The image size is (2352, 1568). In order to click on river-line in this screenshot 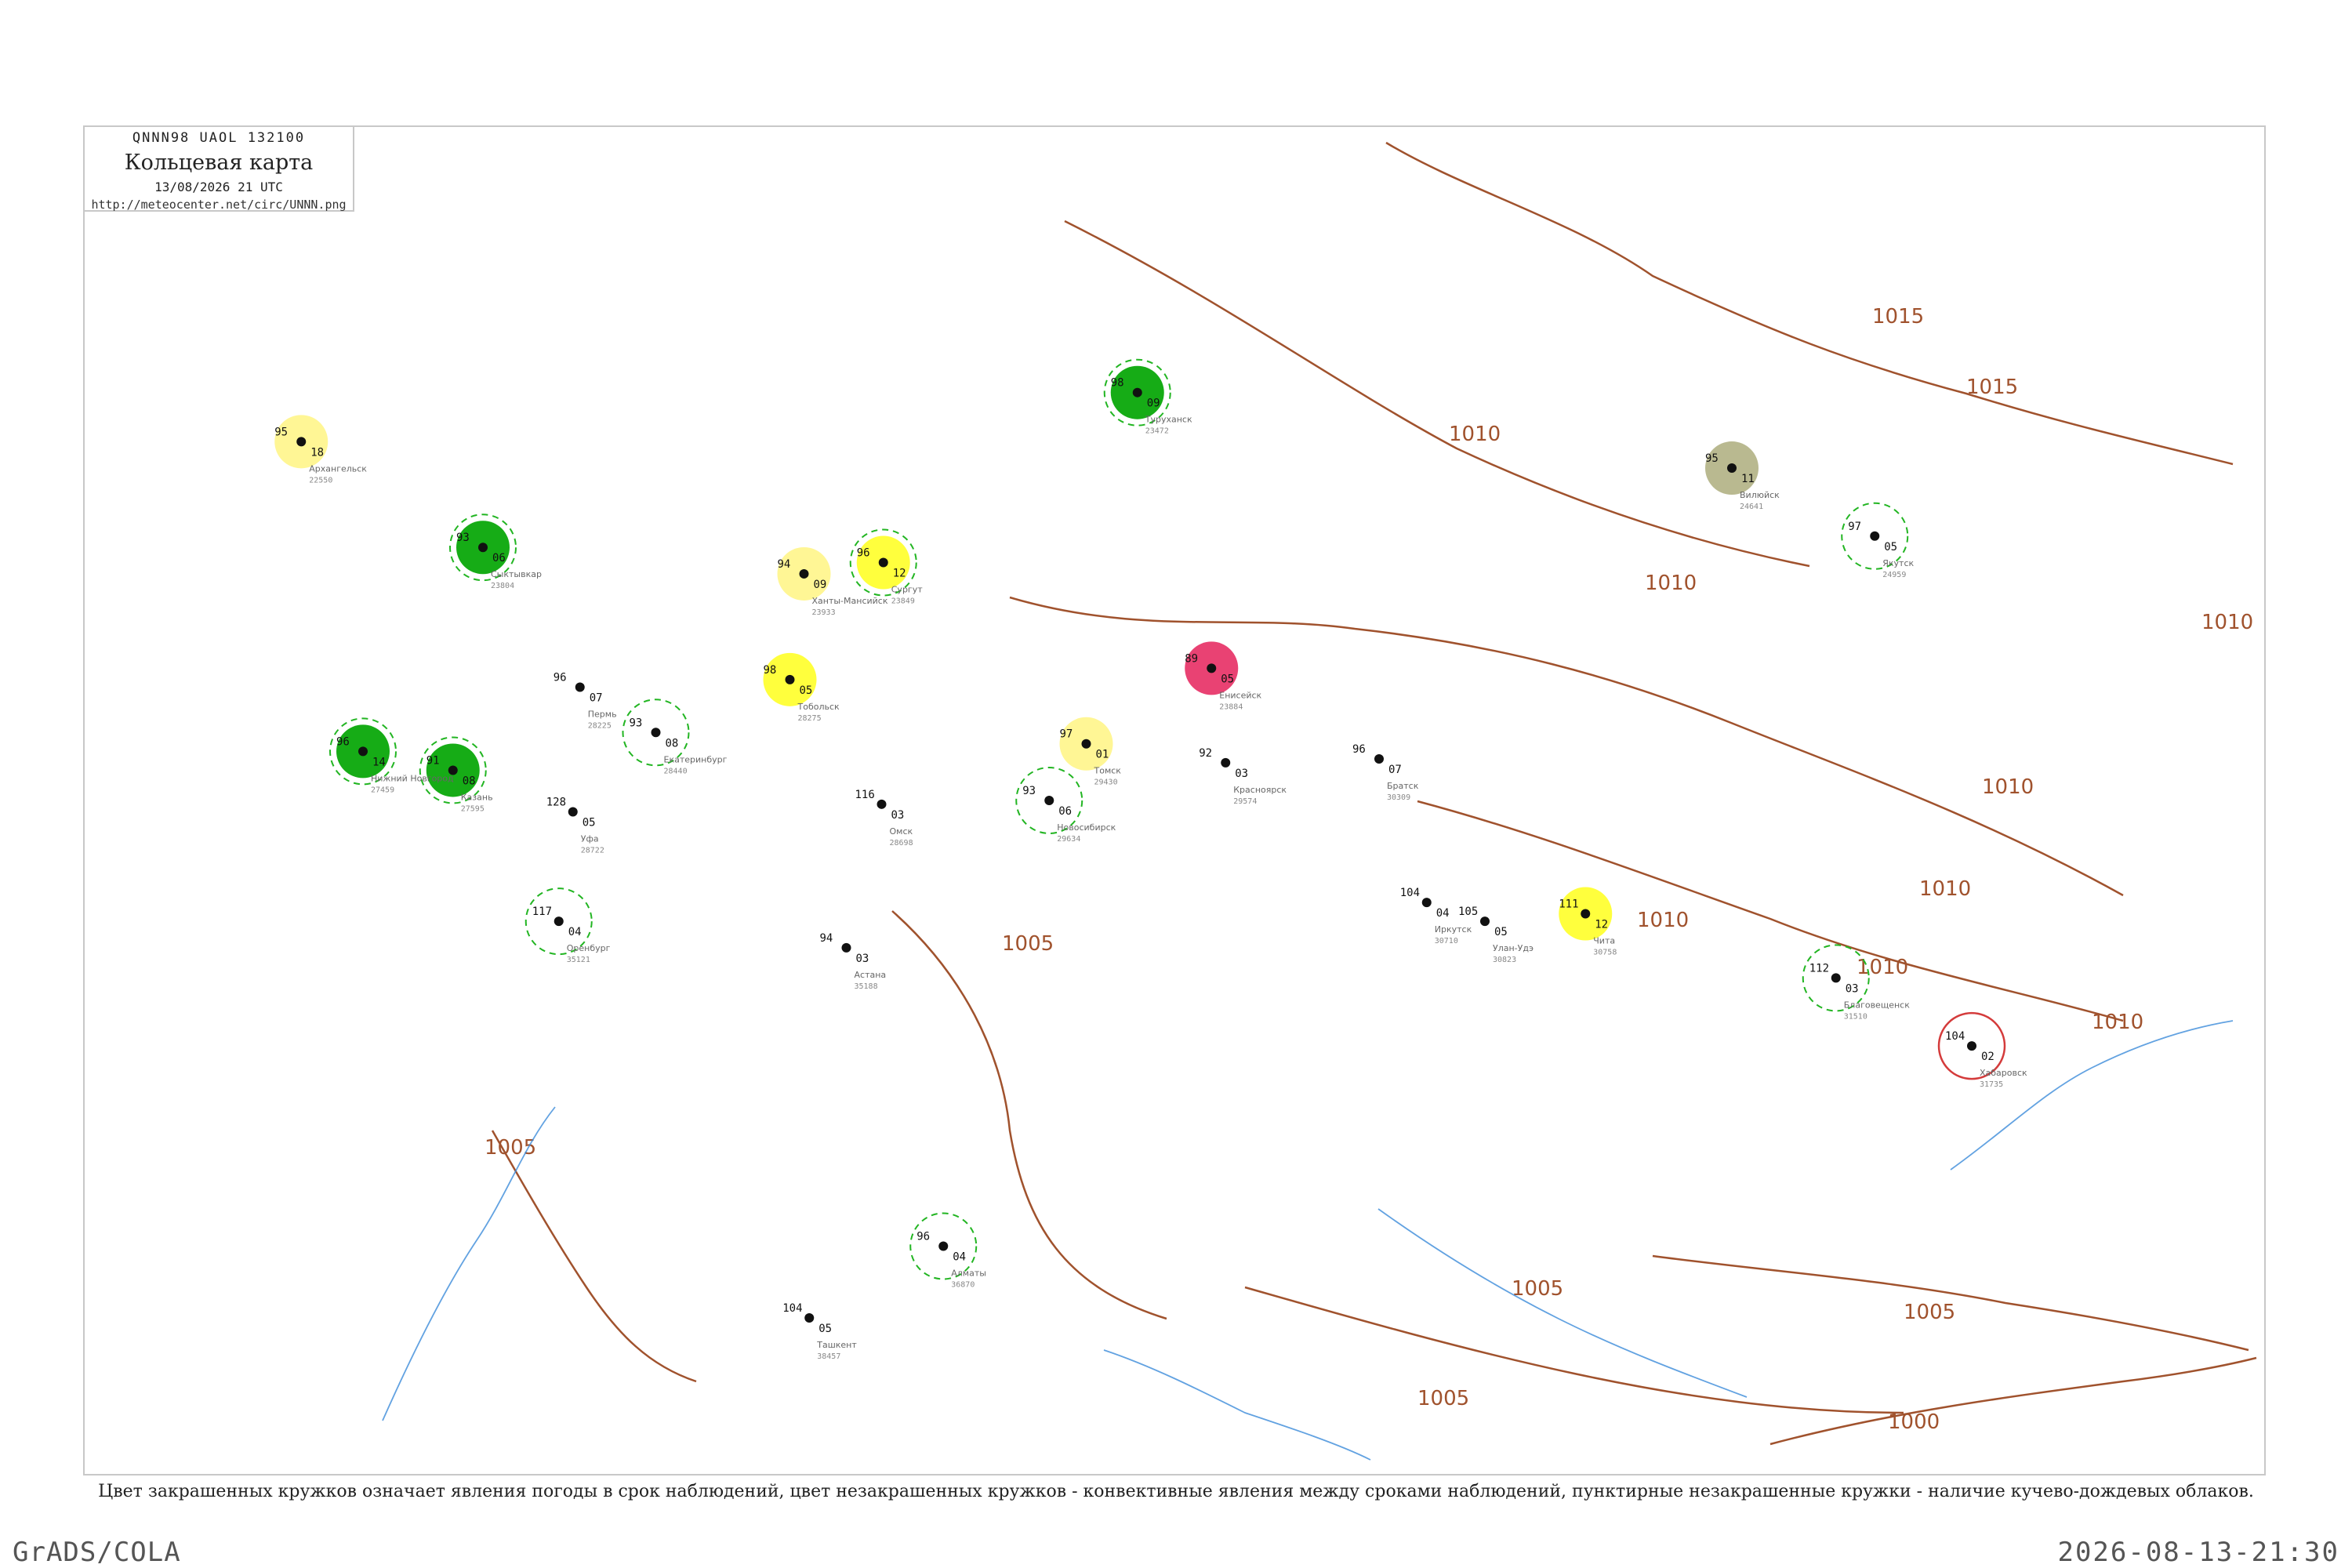, I will do `click(1237, 1405)`.